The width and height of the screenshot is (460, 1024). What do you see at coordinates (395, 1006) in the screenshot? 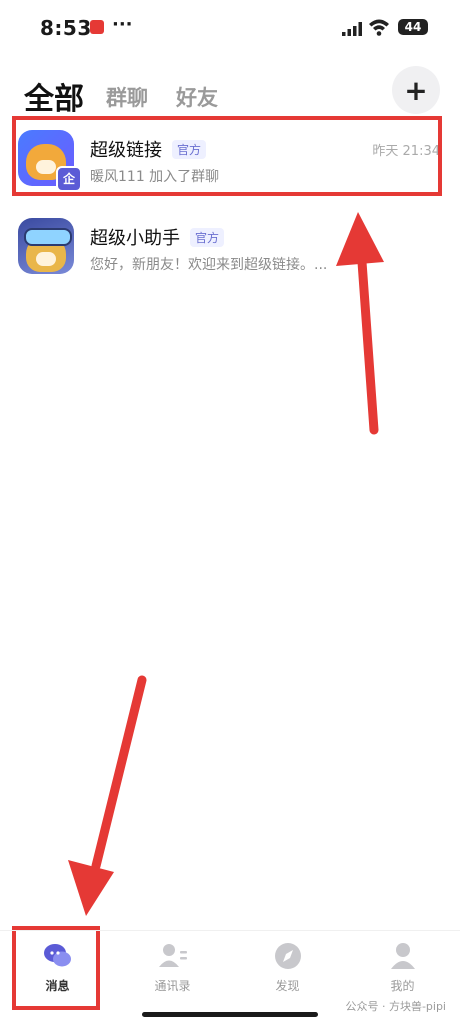
I see `watermark: 公众号 · 方块兽-pipi` at bounding box center [395, 1006].